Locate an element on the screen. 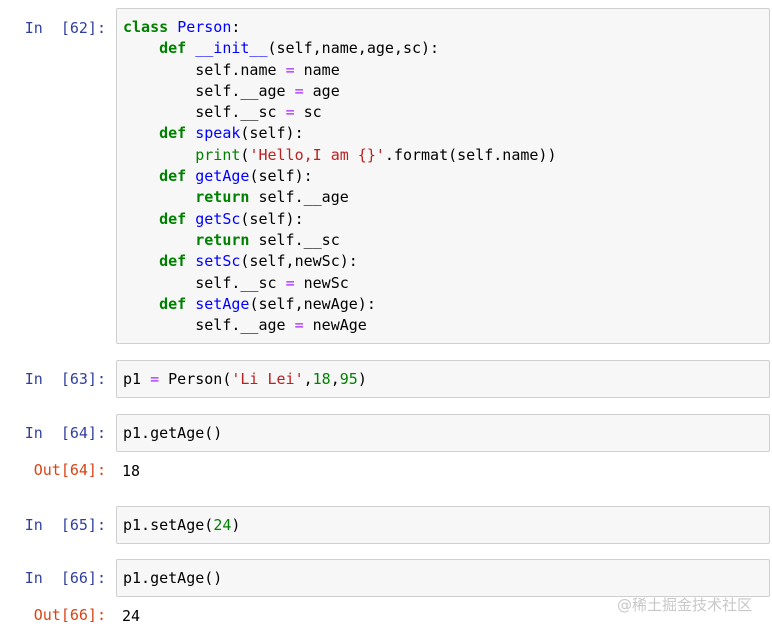  function-name: setAge is located at coordinates (222, 303).